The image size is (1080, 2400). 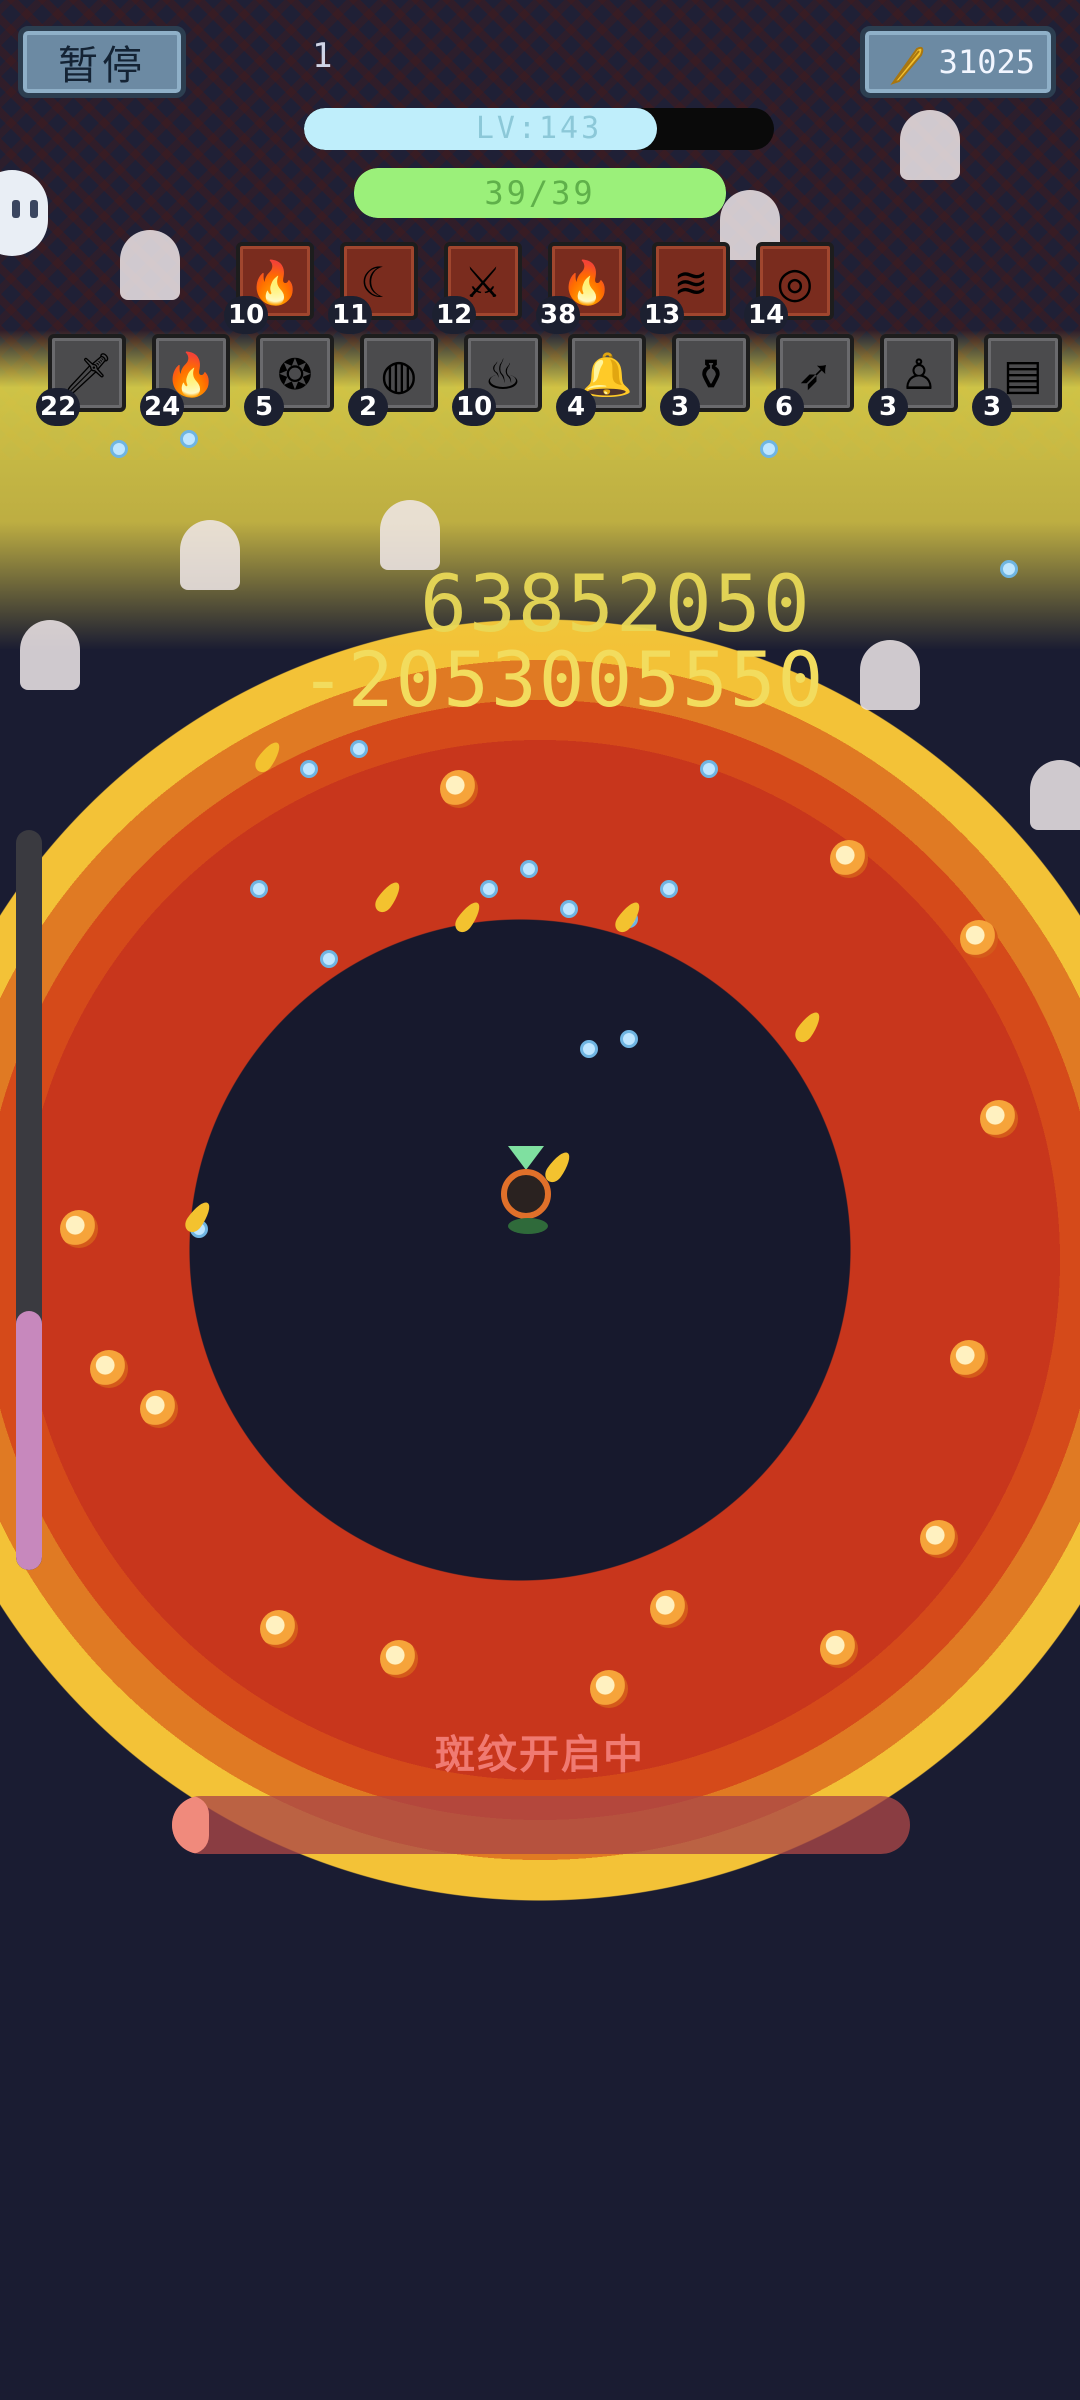 I want to click on coin-counter: 31025, so click(x=958, y=62).